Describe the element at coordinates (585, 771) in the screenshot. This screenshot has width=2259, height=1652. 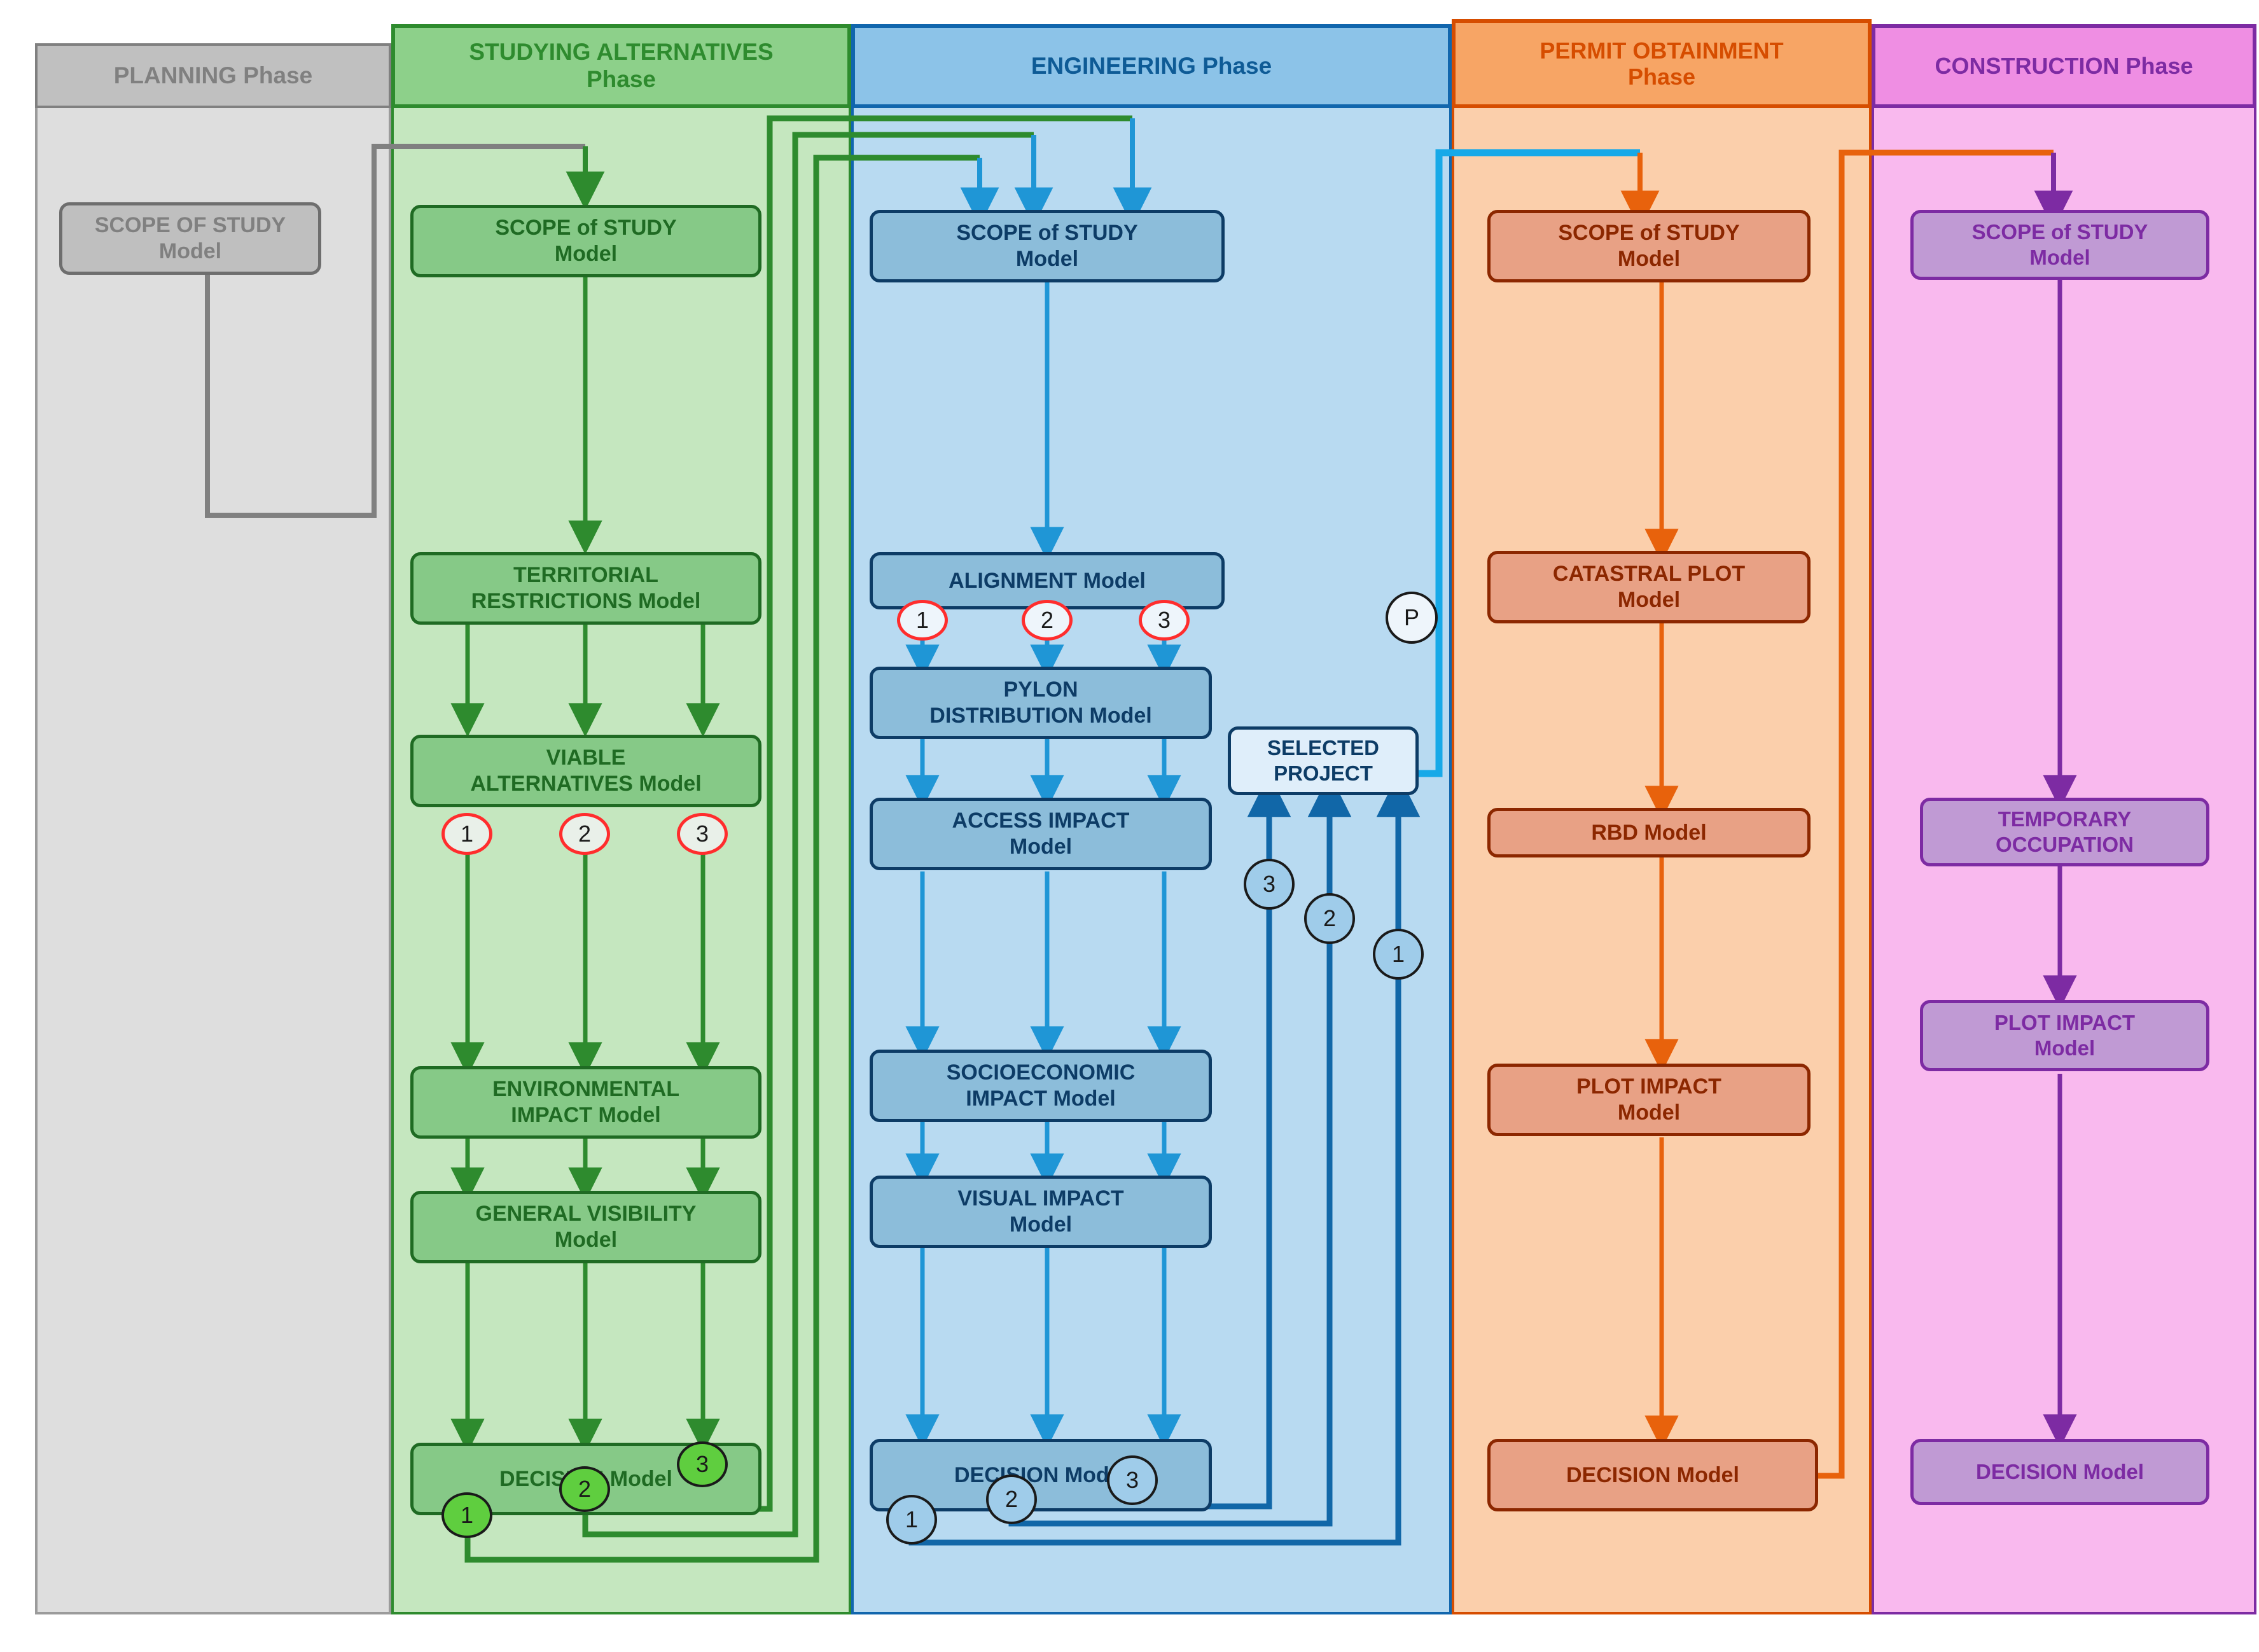
I see `alt-viable-alternatives-node: VIABLE ALTERNATIVES Model` at that location.